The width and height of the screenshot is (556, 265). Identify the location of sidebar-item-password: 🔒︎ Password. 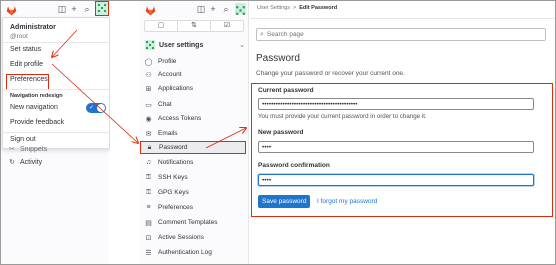
(193, 147).